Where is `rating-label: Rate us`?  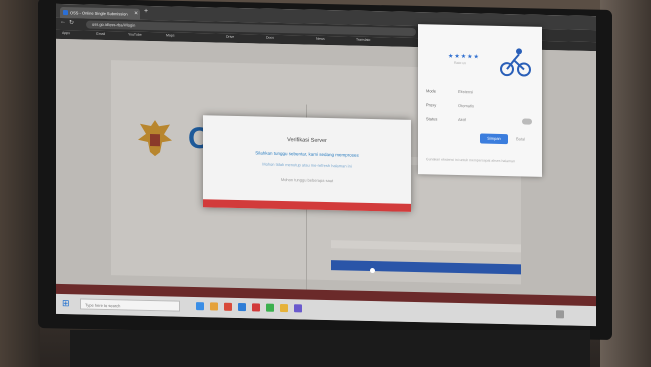 rating-label: Rate us is located at coordinates (460, 63).